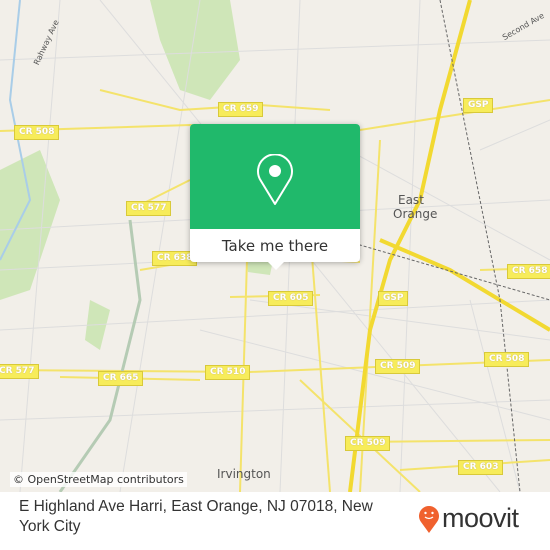 This screenshot has height=550, width=550. I want to click on road-shield: CR 659, so click(241, 109).